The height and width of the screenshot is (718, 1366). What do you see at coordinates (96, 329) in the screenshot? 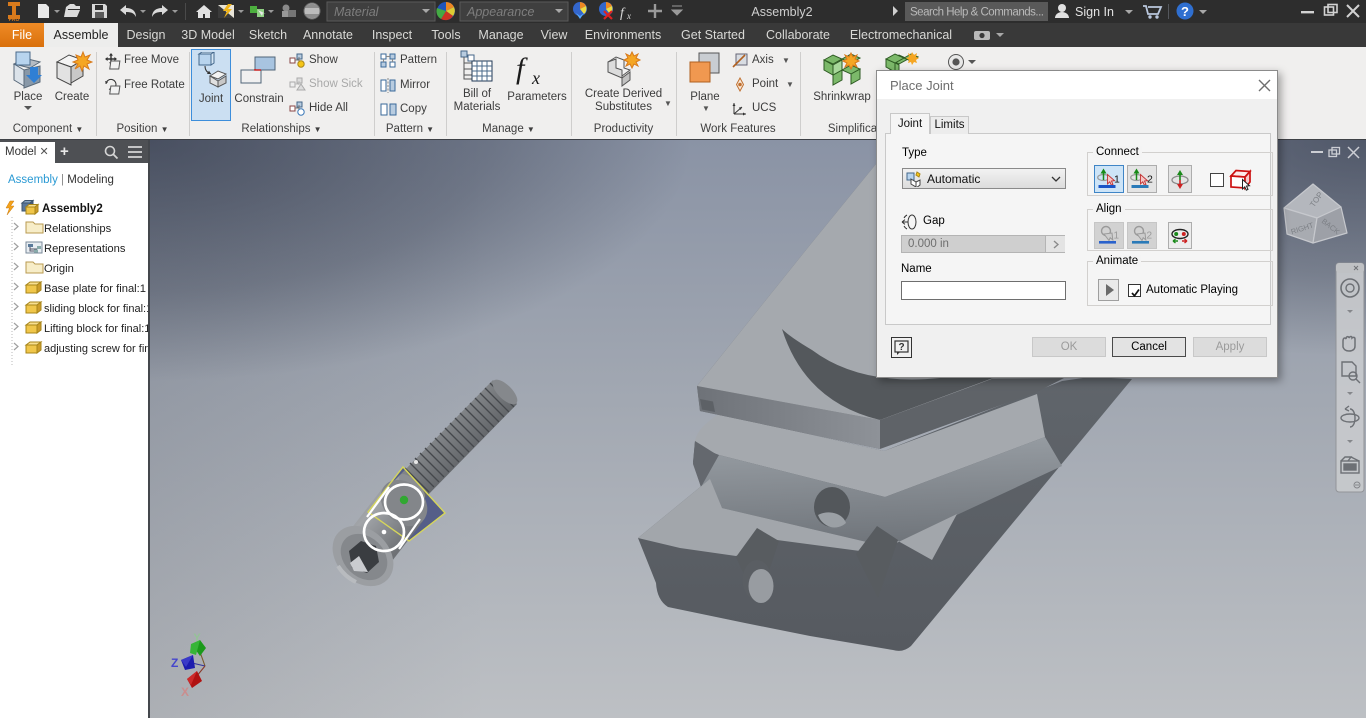
I see `svg-text: Lifting block for final:1` at bounding box center [96, 329].